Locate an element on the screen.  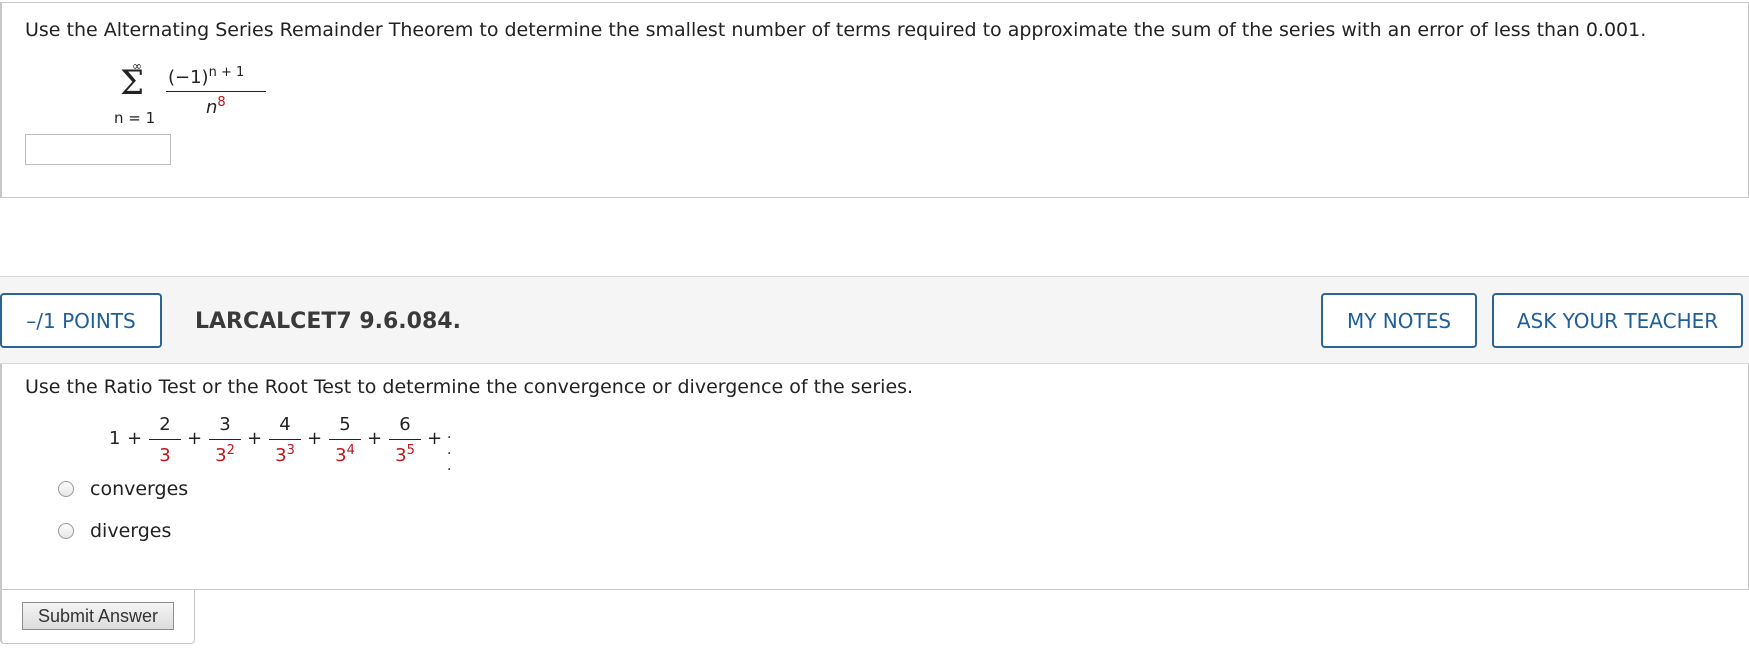
submit-answer-button: Submit Answer is located at coordinates (98, 616).